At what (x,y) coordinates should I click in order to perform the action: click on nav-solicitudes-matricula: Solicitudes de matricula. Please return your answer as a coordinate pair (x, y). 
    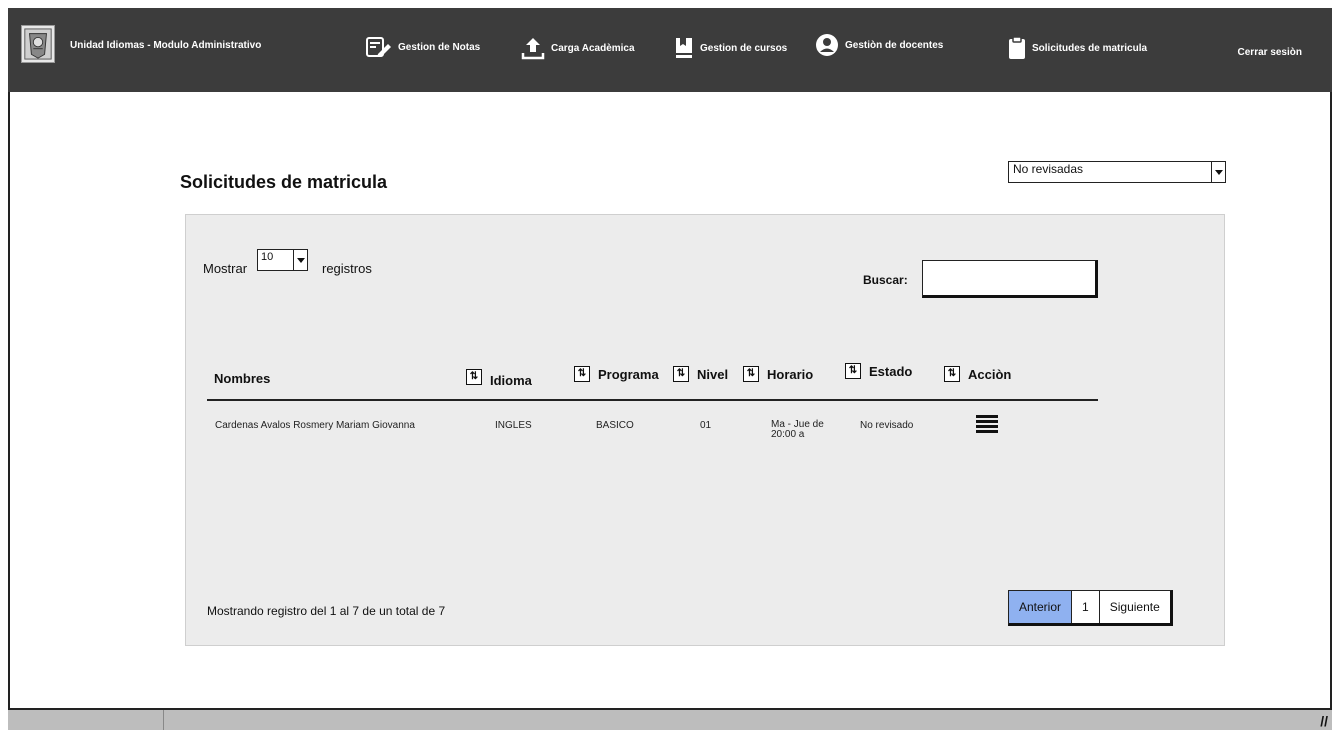
    Looking at the image, I should click on (1077, 48).